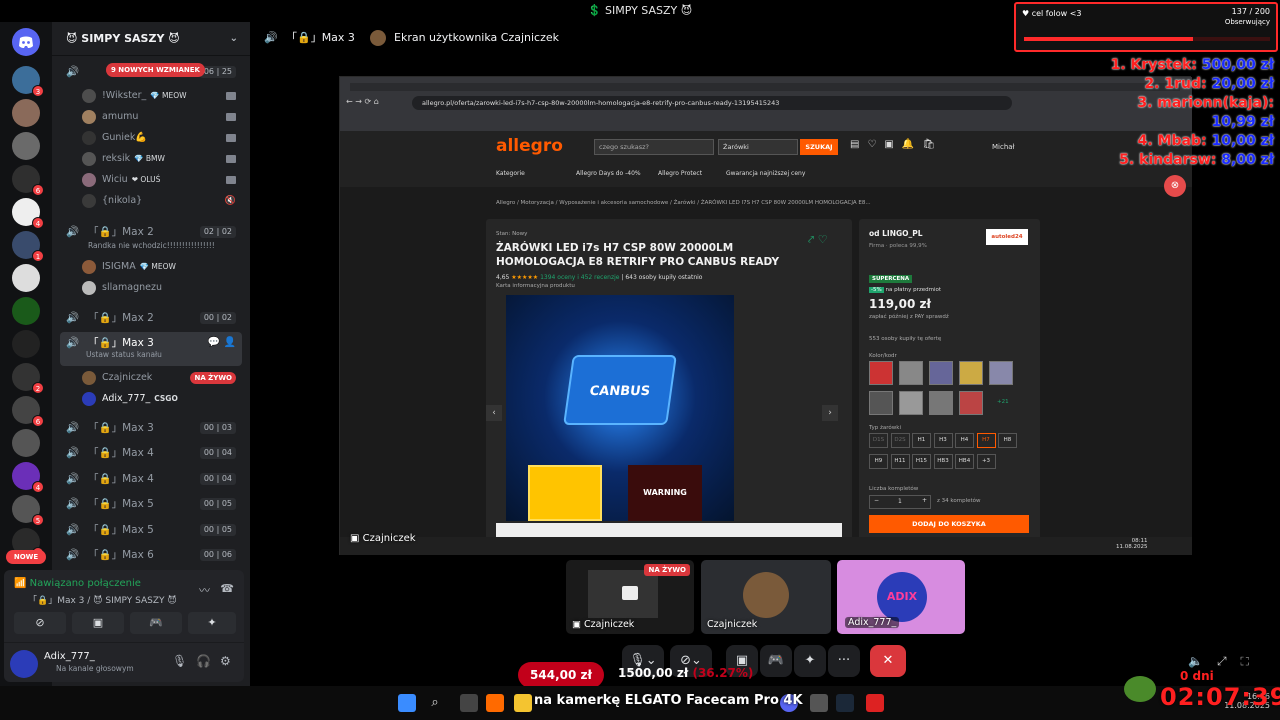 The width and height of the screenshot is (1280, 720). What do you see at coordinates (28, 81) in the screenshot?
I see `server-icon: 3` at bounding box center [28, 81].